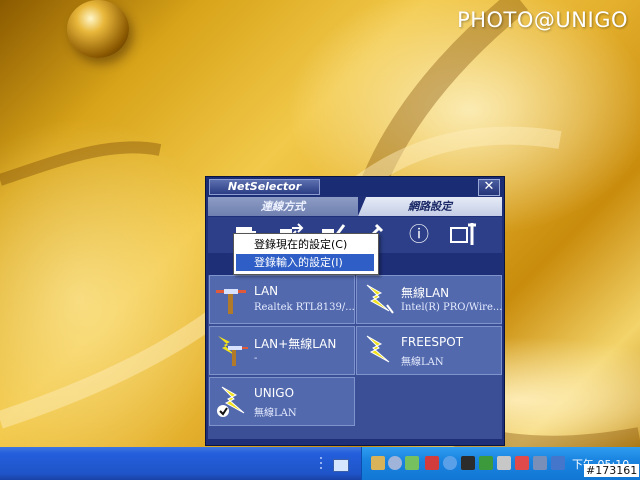 Image resolution: width=640 pixels, height=480 pixels. What do you see at coordinates (468, 463) in the screenshot?
I see `tray-off-icon` at bounding box center [468, 463].